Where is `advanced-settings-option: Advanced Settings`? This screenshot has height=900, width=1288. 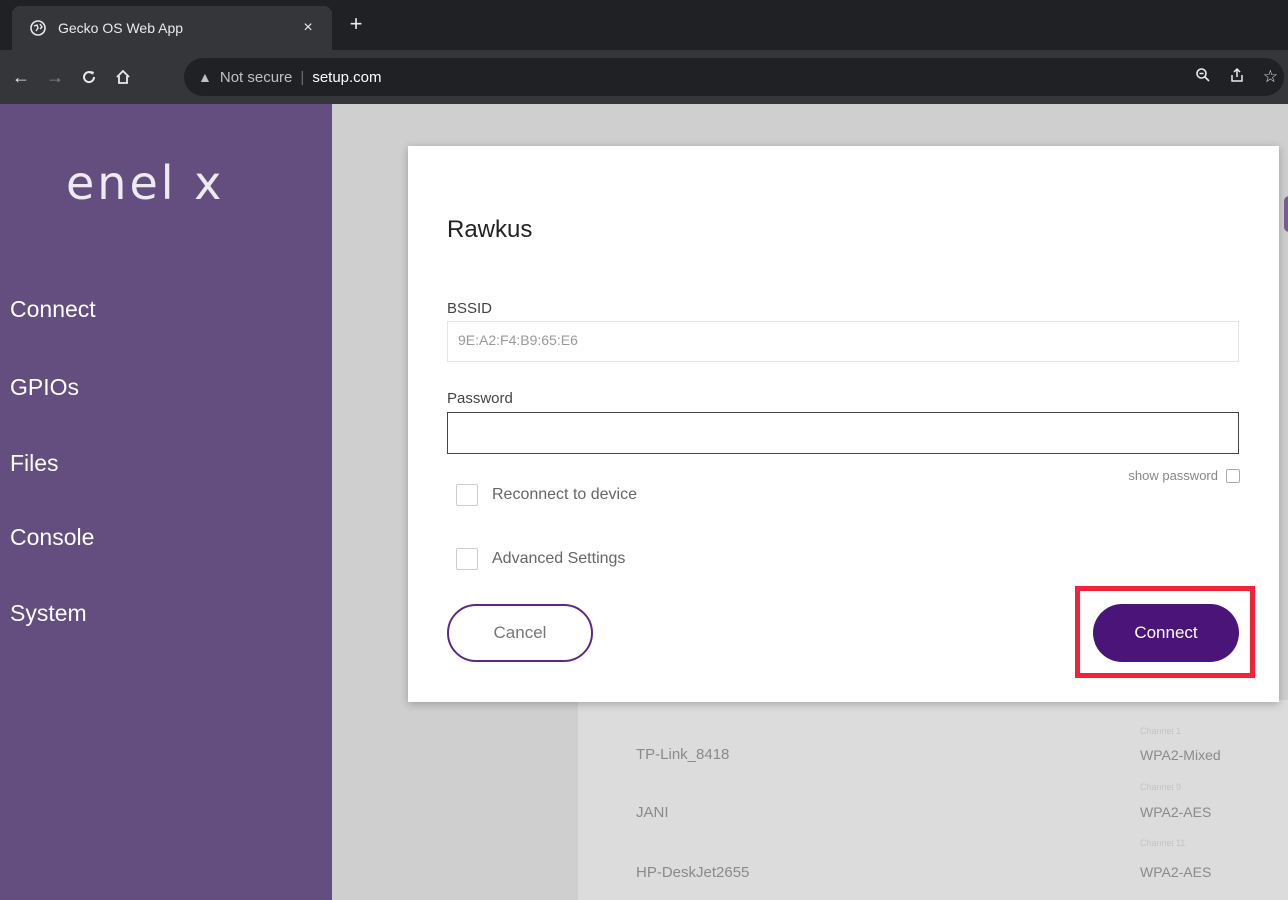
advanced-settings-option: Advanced Settings is located at coordinates (540, 559).